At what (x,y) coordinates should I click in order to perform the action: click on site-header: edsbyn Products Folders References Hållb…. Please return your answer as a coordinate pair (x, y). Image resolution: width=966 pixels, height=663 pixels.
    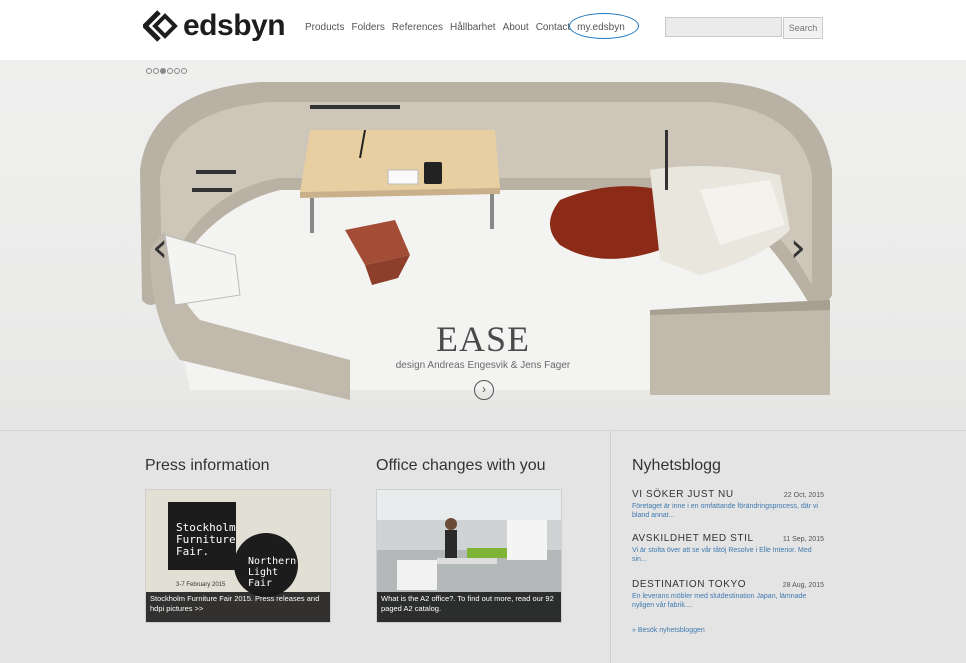
    Looking at the image, I should click on (483, 30).